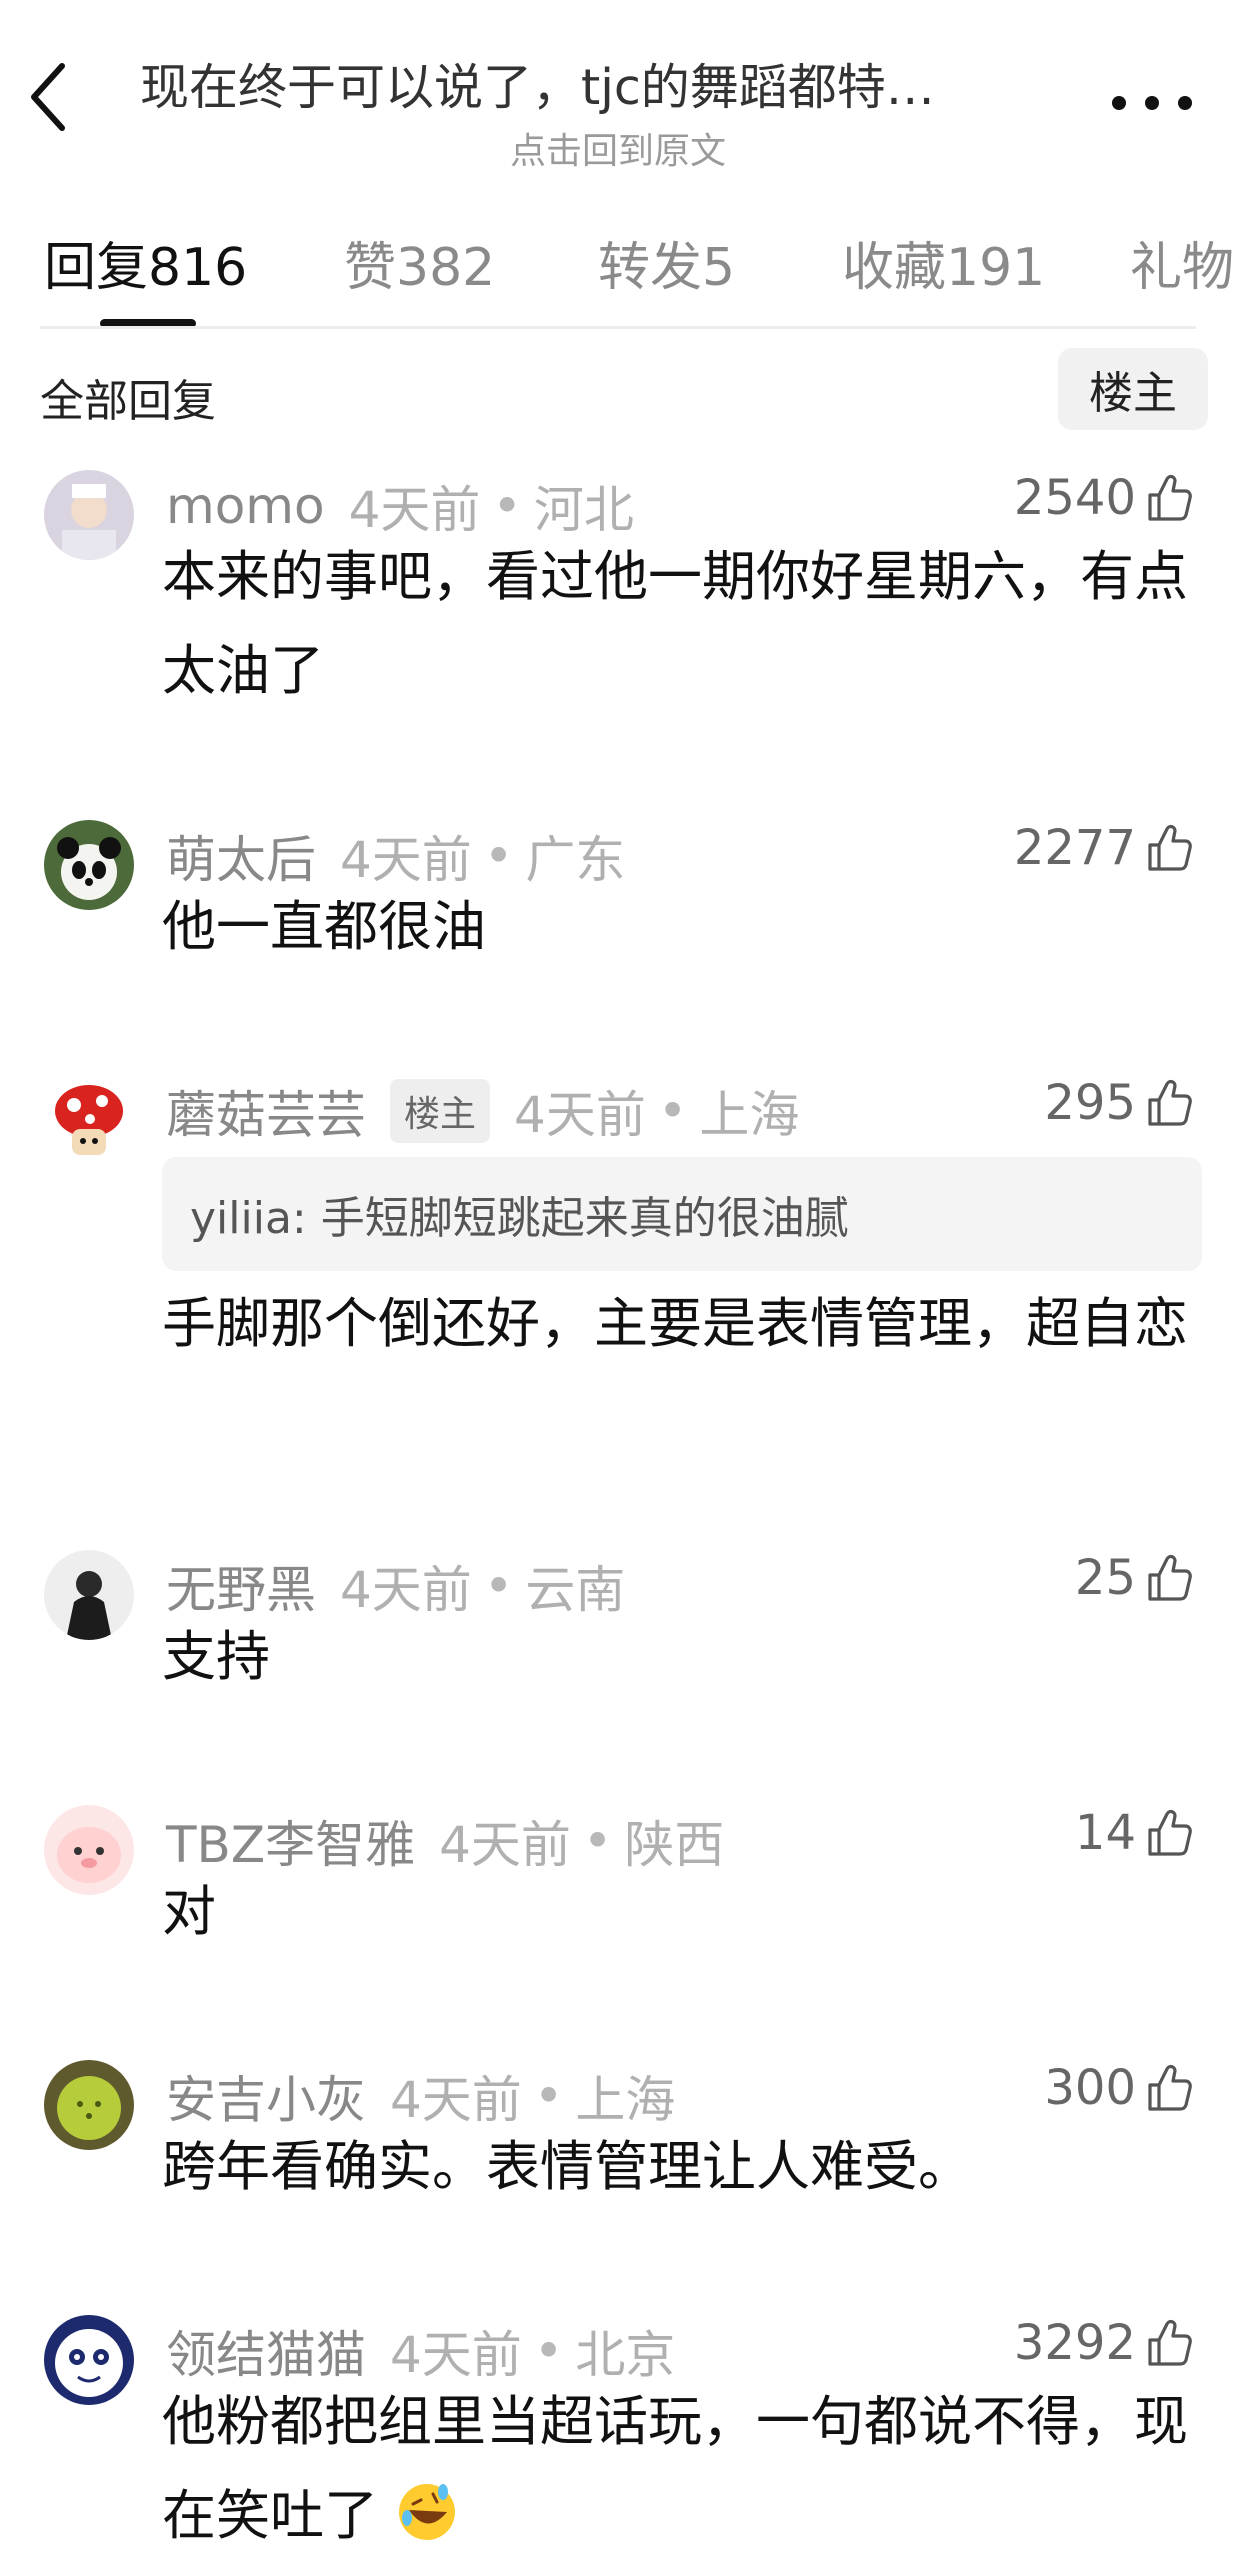 The image size is (1236, 2574). Describe the element at coordinates (567, 2166) in the screenshot. I see `comment-text: 跨年看确实。表情管理让人难受。` at that location.